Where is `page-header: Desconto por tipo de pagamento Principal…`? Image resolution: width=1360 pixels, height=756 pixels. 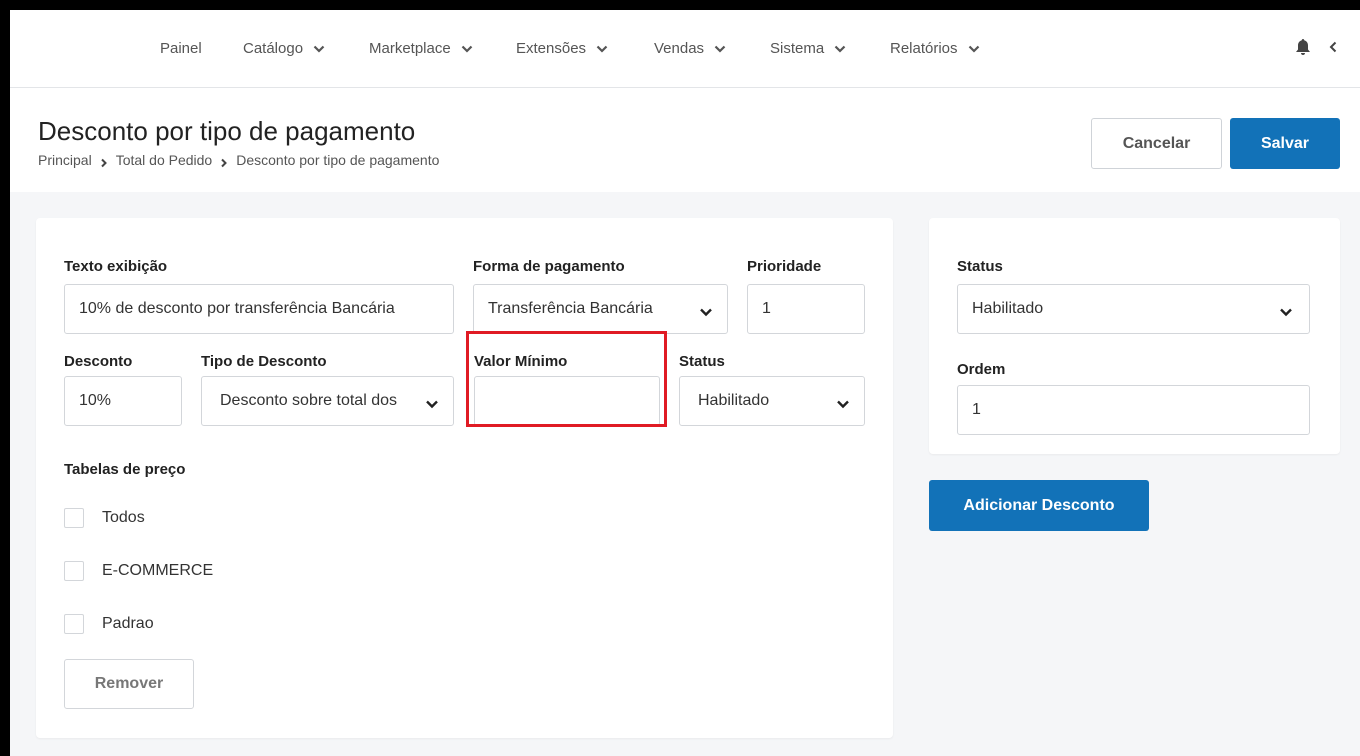 page-header: Desconto por tipo de pagamento Principal… is located at coordinates (685, 140).